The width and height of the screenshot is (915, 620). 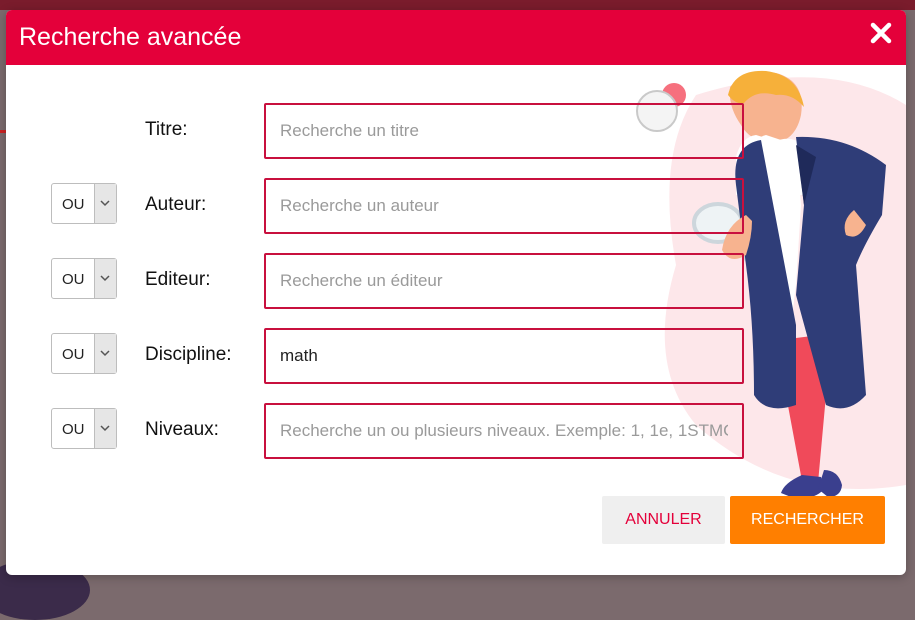 I want to click on auteur-input, so click(x=504, y=206).